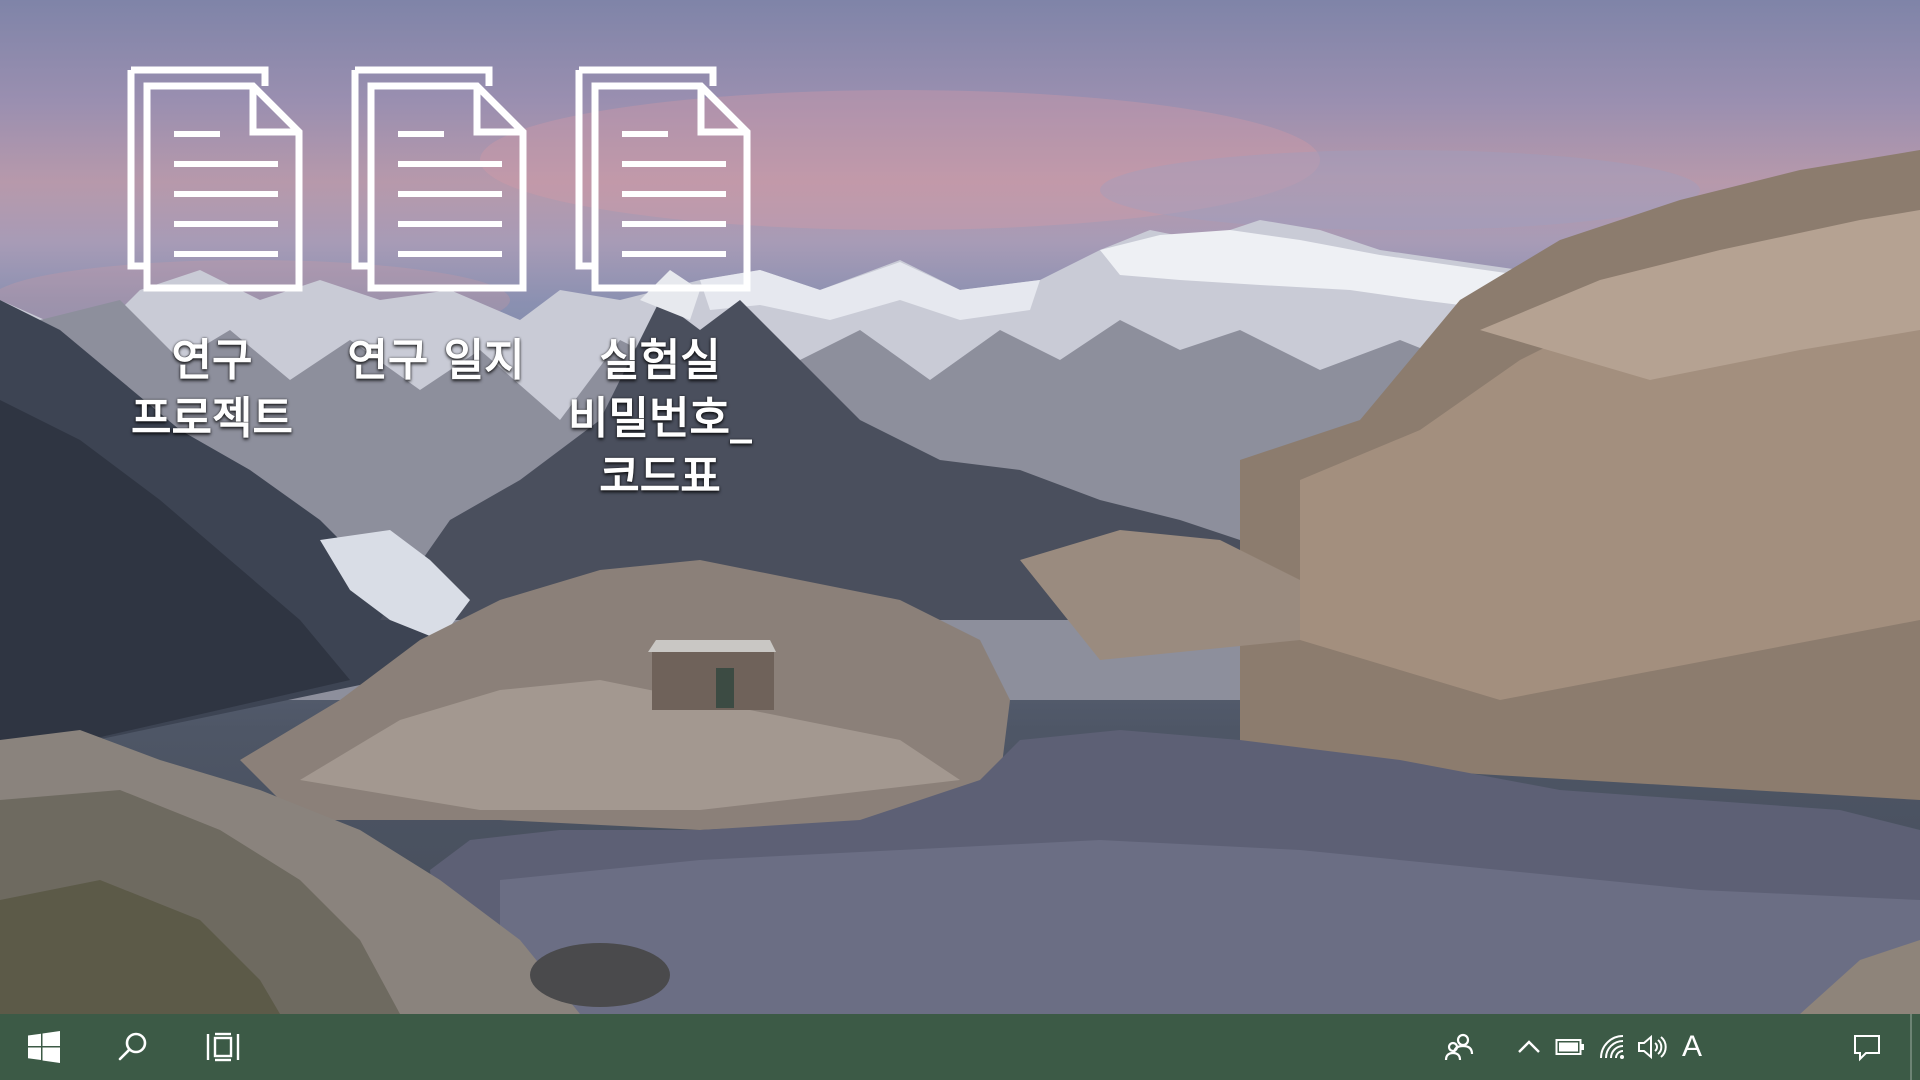  I want to click on desktop-icon-label: 연구 일지, so click(436, 360).